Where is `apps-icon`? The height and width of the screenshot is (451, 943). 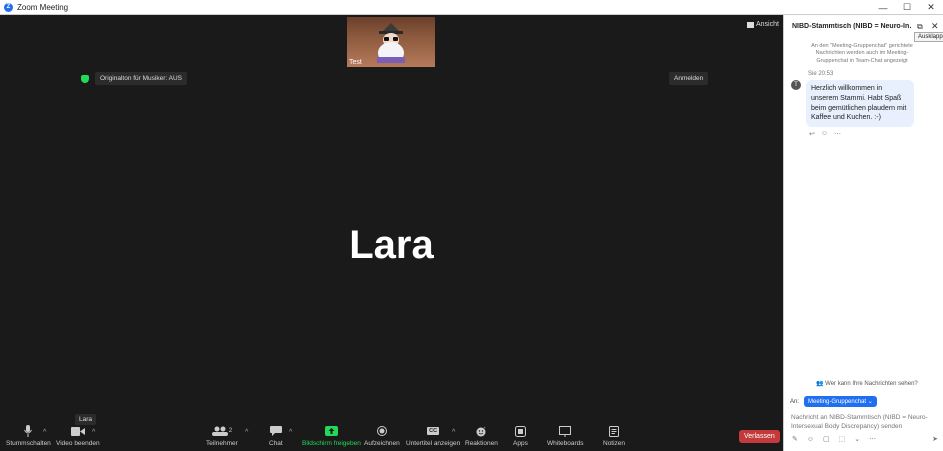 apps-icon is located at coordinates (520, 431).